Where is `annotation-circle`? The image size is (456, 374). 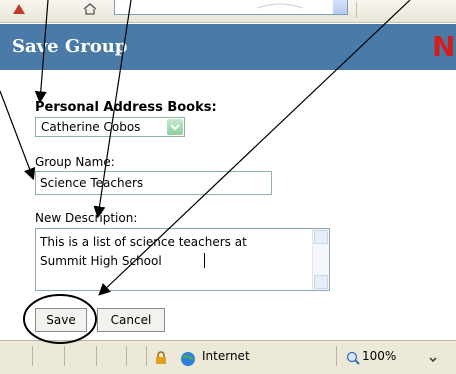 annotation-circle is located at coordinates (60, 319).